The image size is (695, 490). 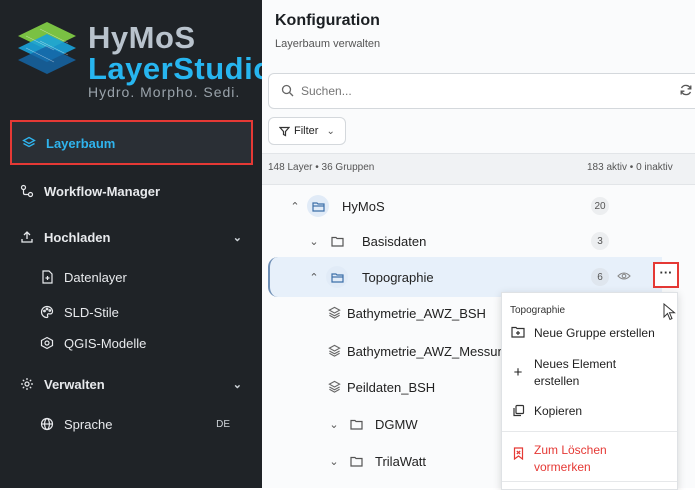 What do you see at coordinates (398, 277) in the screenshot?
I see `tree-node-label: Topographie` at bounding box center [398, 277].